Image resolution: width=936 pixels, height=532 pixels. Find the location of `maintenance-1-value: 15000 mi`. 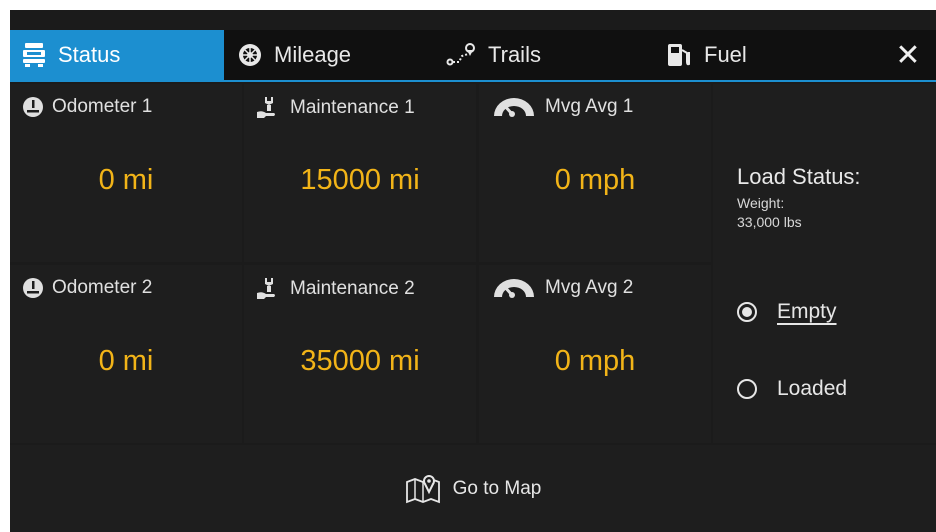

maintenance-1-value: 15000 mi is located at coordinates (360, 180).